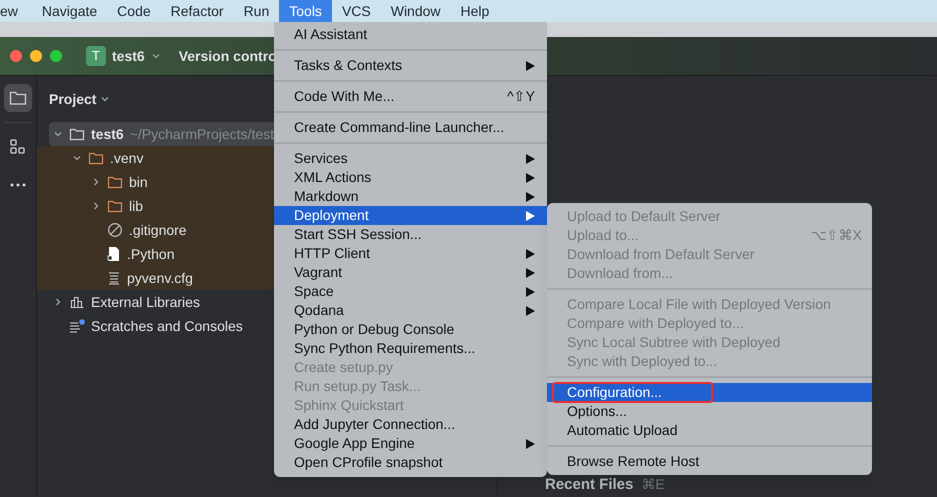 The height and width of the screenshot is (497, 937). What do you see at coordinates (72, 99) in the screenshot?
I see `project-panel-title: Project` at bounding box center [72, 99].